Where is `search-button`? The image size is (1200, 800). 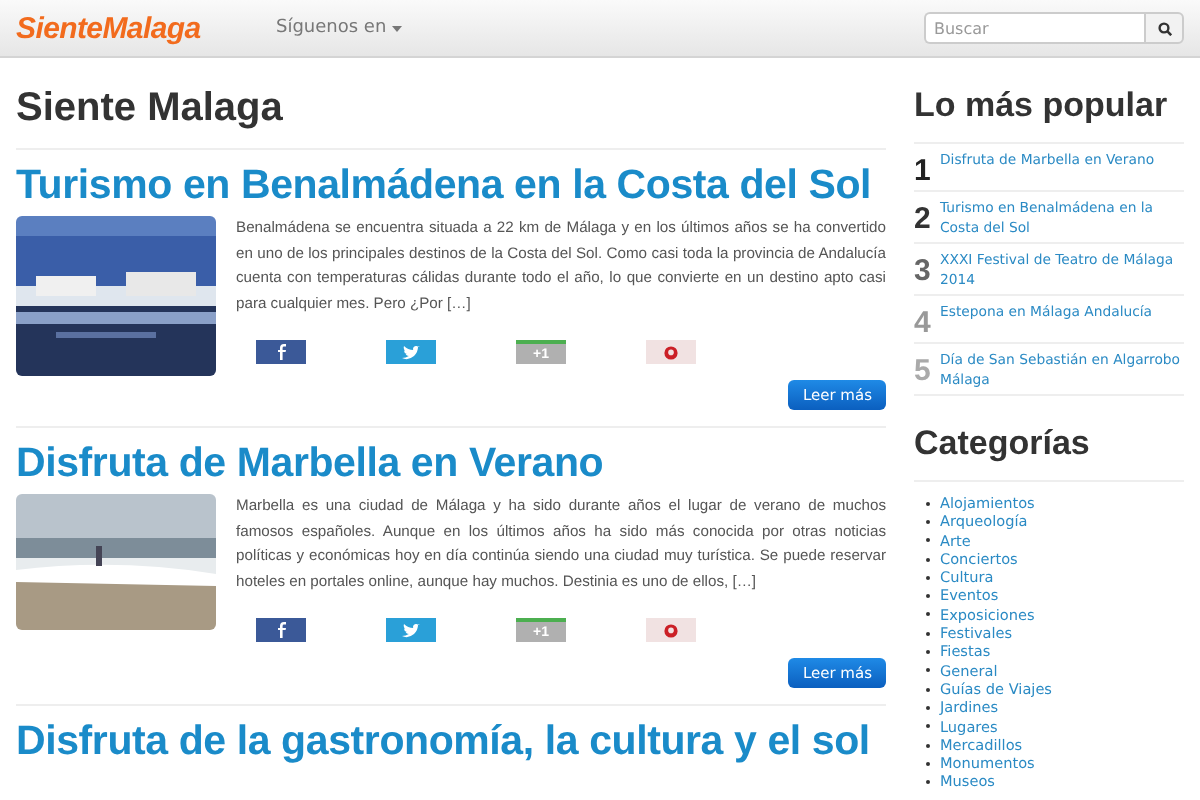 search-button is located at coordinates (1164, 28).